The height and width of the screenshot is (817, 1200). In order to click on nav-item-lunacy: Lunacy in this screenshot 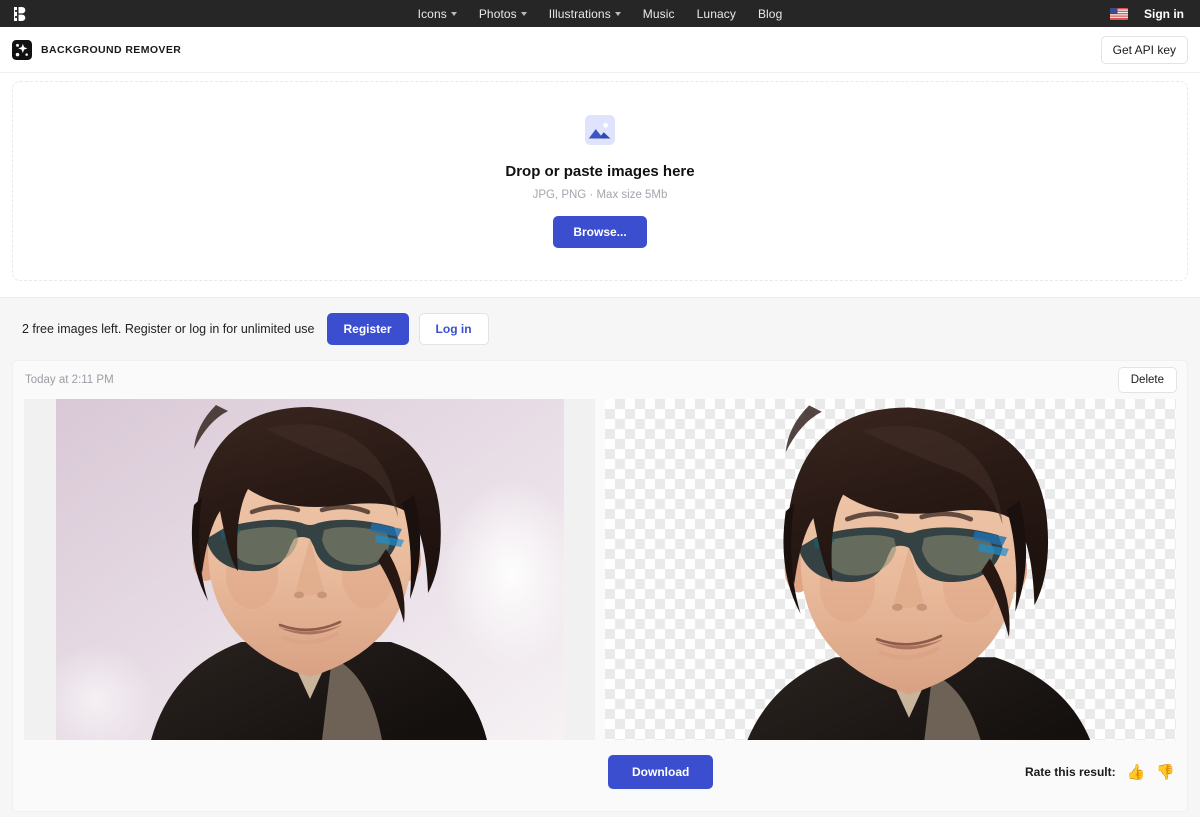, I will do `click(716, 14)`.